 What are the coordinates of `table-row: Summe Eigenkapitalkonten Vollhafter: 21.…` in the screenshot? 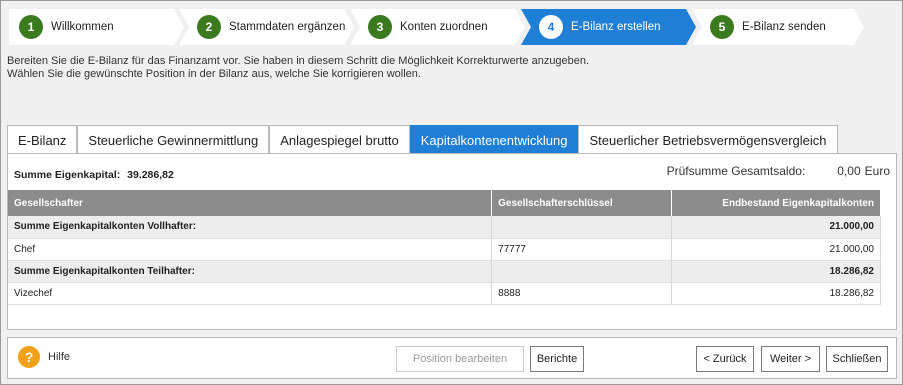 It's located at (444, 227).